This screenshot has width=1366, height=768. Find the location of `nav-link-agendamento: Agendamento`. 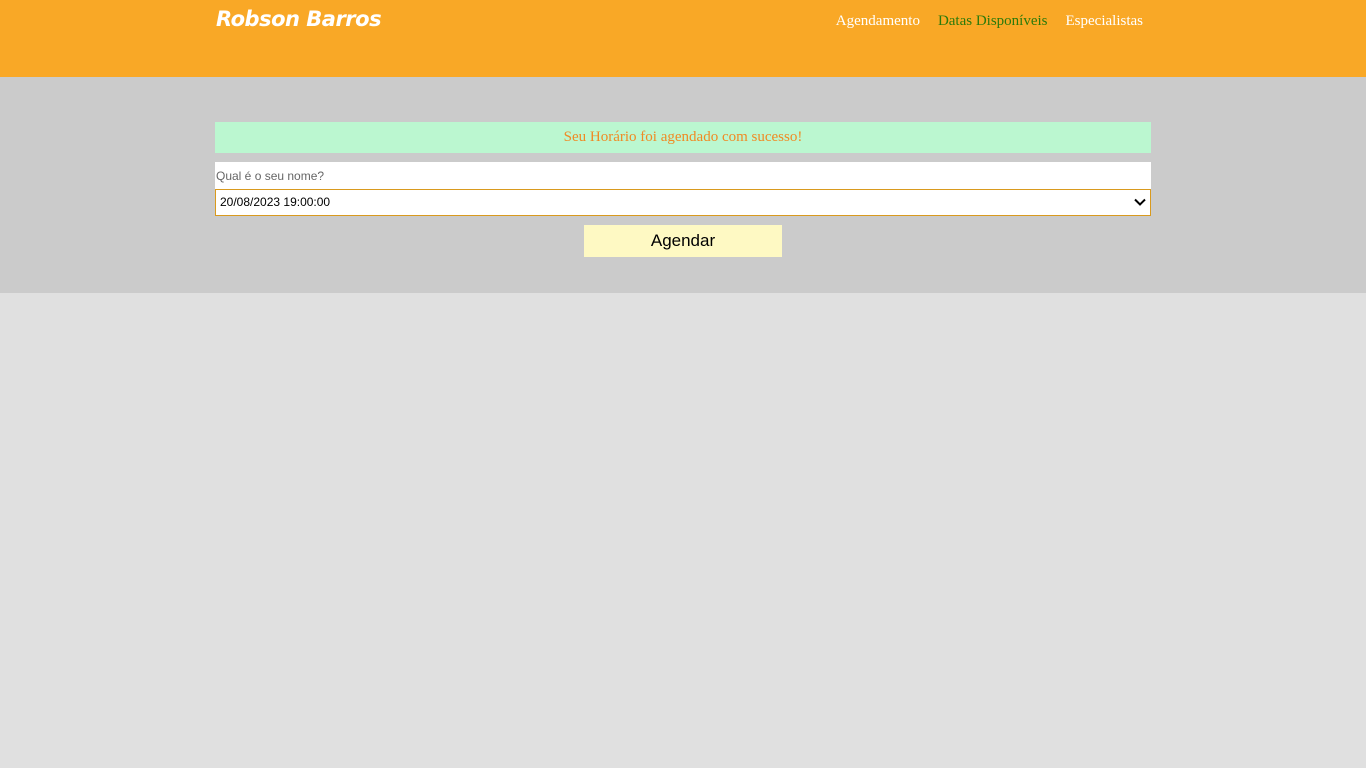

nav-link-agendamento: Agendamento is located at coordinates (878, 21).